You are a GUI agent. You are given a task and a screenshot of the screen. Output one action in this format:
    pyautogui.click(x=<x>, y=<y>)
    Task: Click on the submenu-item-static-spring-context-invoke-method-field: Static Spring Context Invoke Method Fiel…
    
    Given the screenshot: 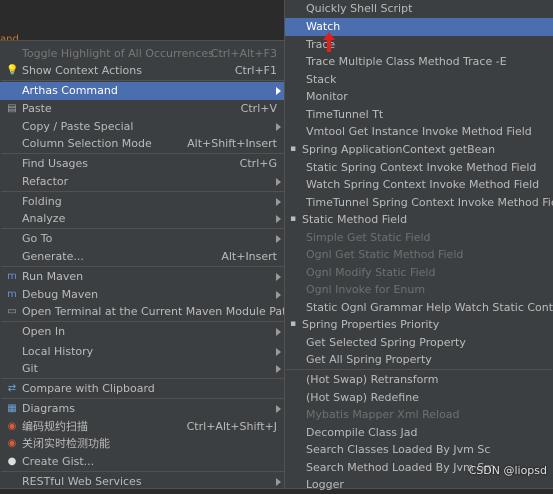 What is the action you would take?
    pyautogui.click(x=419, y=168)
    